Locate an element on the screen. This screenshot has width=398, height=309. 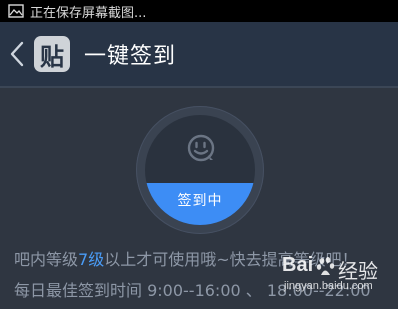
sign-in-label: 签到中 is located at coordinates (200, 201).